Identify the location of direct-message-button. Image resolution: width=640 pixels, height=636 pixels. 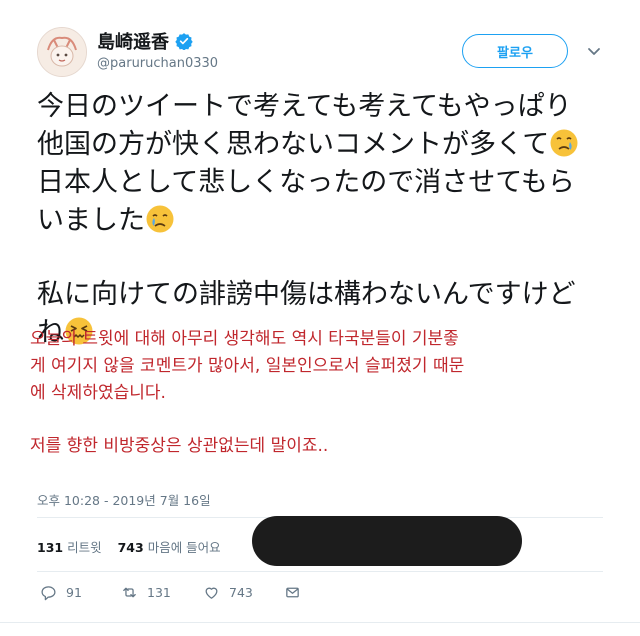
(292, 592).